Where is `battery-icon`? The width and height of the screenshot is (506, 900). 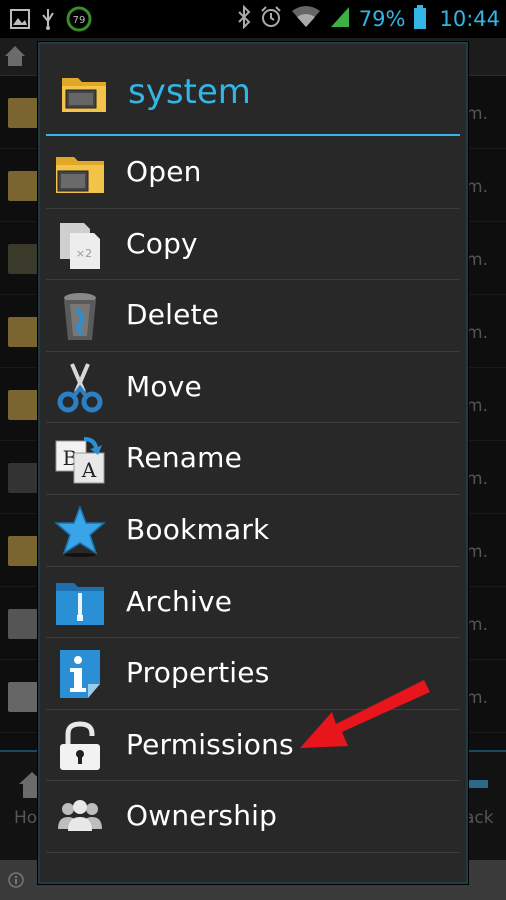 battery-icon is located at coordinates (420, 19).